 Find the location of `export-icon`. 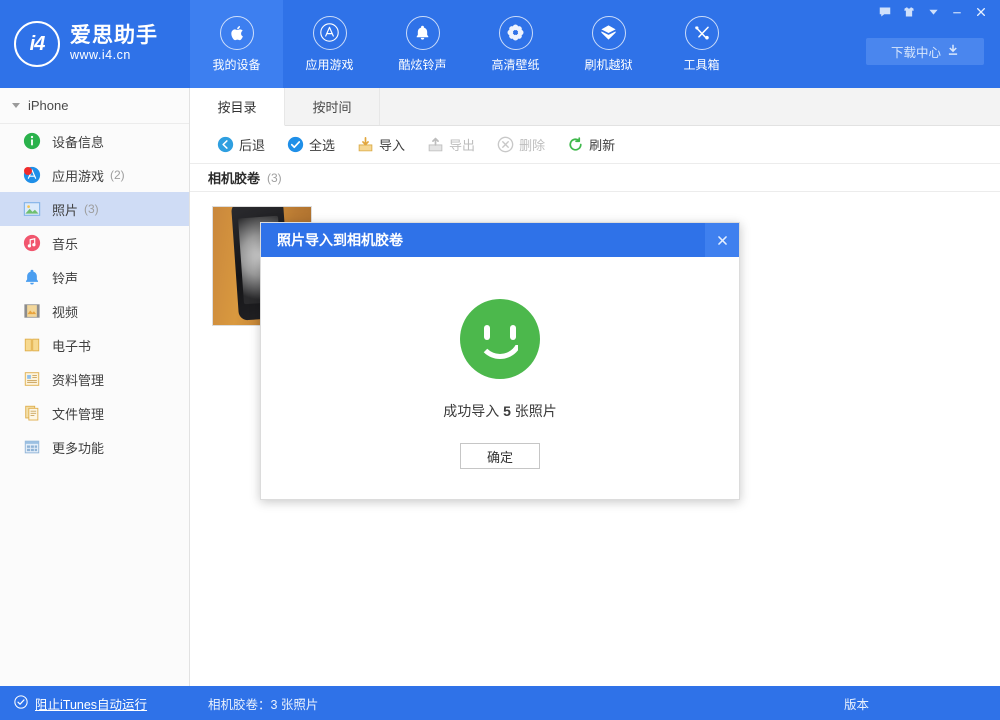

export-icon is located at coordinates (435, 144).